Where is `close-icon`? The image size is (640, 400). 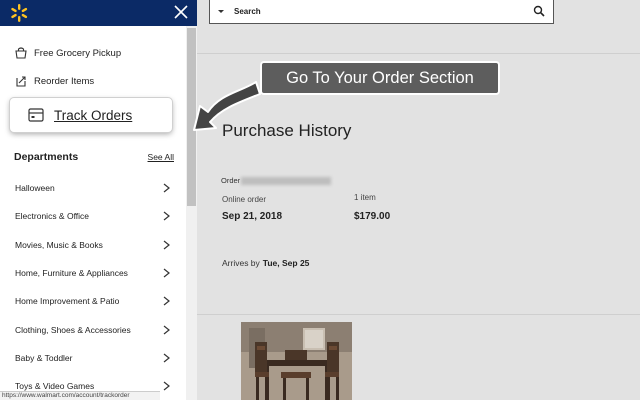 close-icon is located at coordinates (181, 12).